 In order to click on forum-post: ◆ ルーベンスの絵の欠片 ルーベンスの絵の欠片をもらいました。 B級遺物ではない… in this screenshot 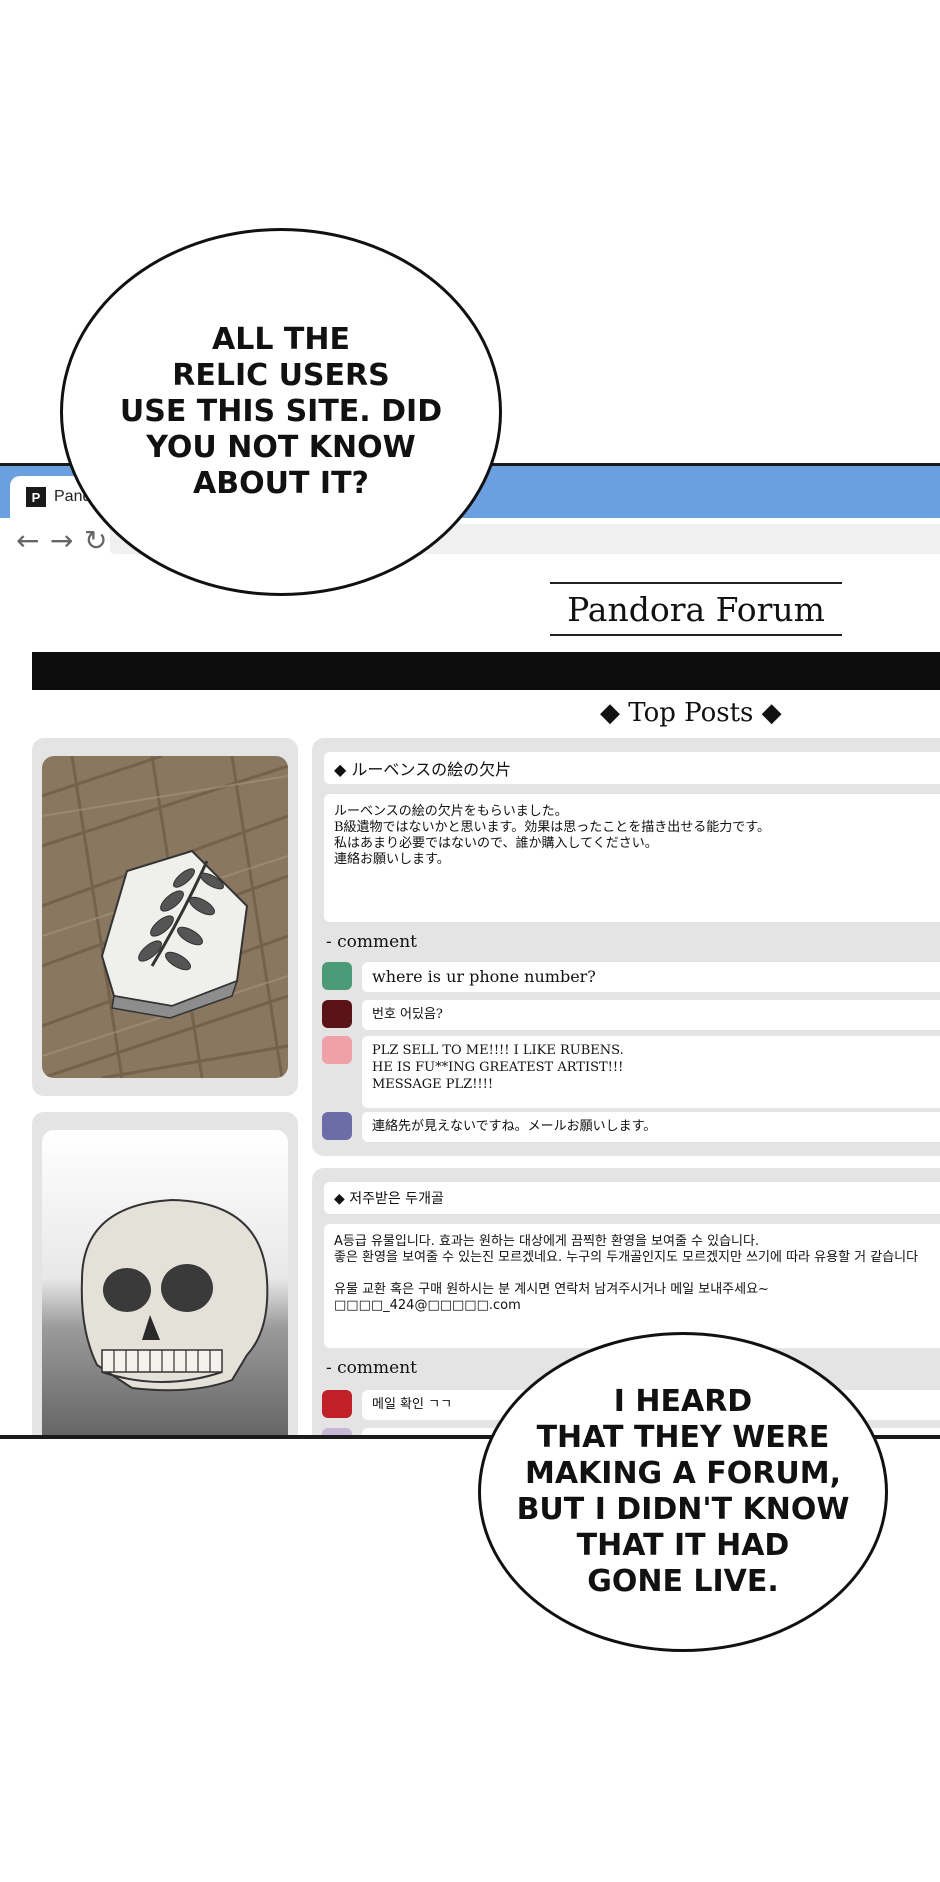, I will do `click(626, 947)`.